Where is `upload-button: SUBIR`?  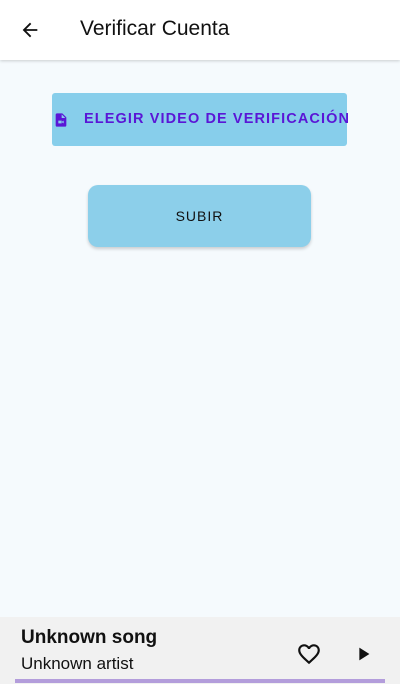 upload-button: SUBIR is located at coordinates (199, 216).